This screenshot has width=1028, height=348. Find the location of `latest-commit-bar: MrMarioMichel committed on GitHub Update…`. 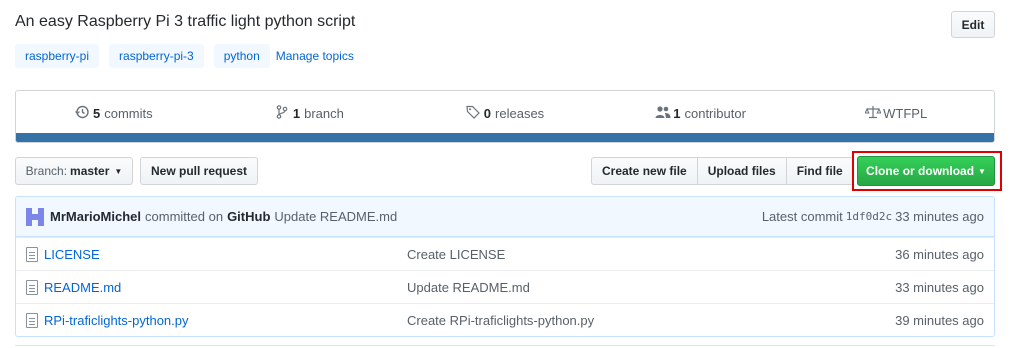

latest-commit-bar: MrMarioMichel committed on GitHub Update… is located at coordinates (505, 217).